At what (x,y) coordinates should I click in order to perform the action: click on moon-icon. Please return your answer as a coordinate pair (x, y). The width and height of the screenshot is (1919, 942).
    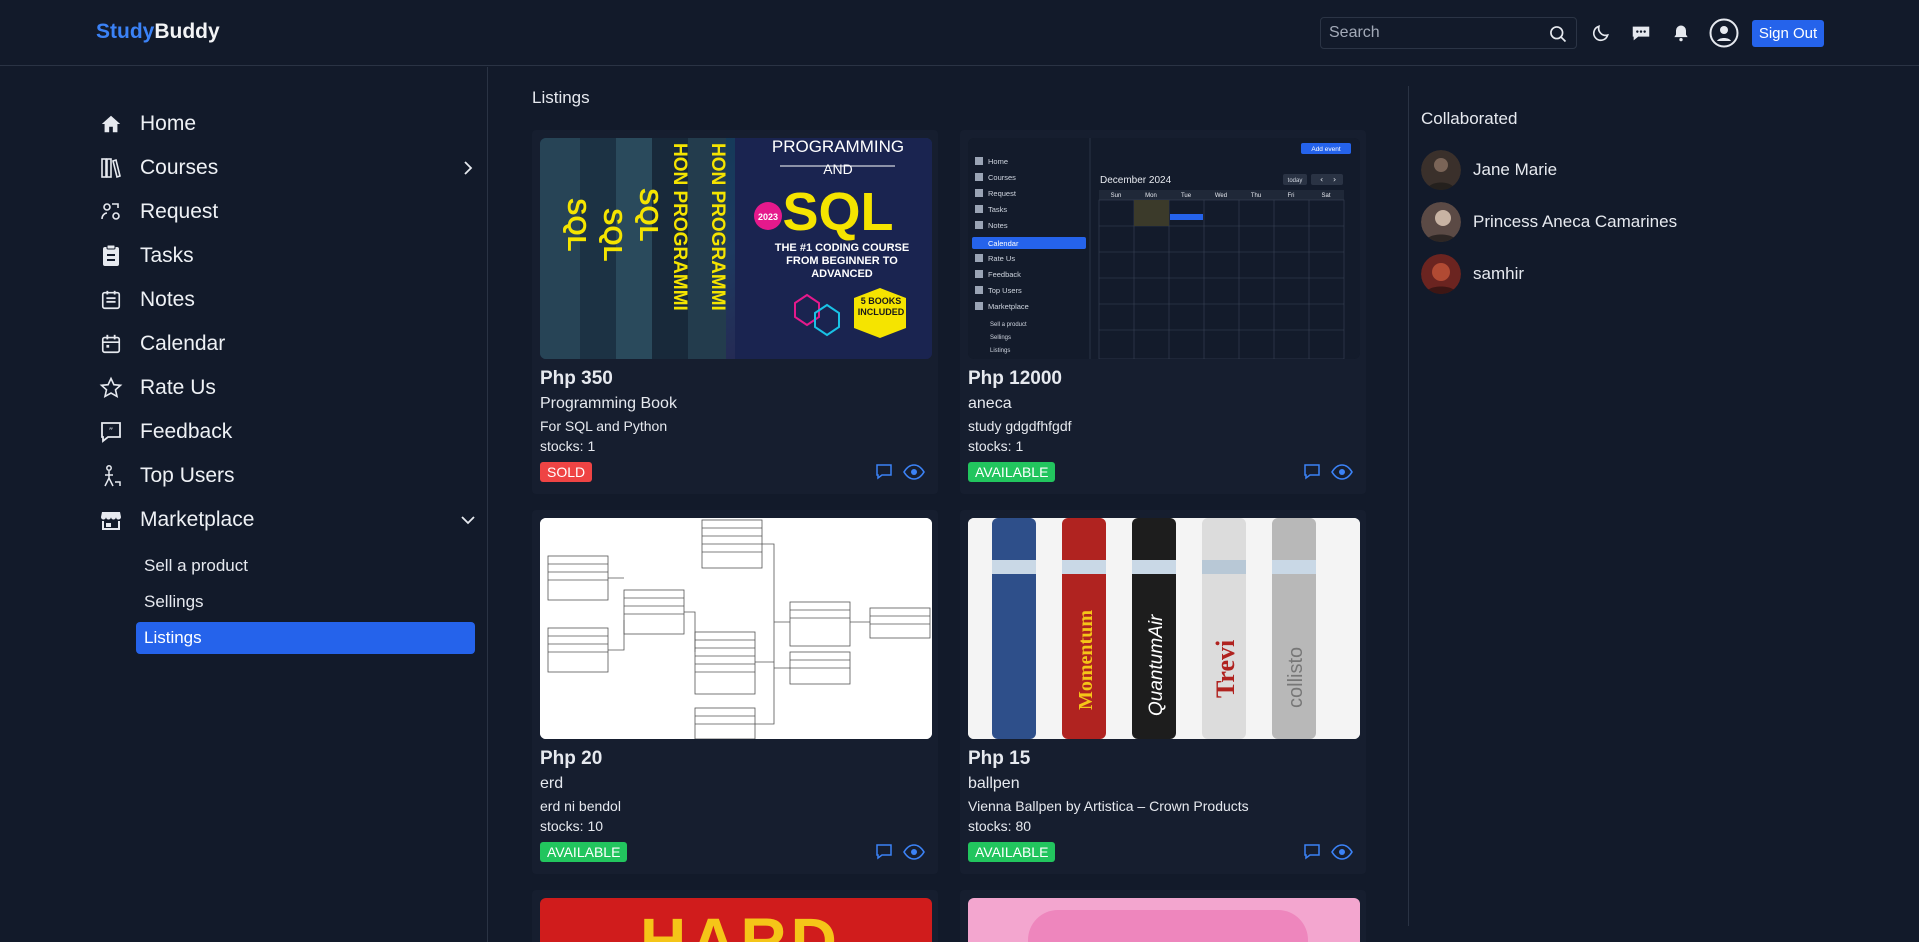
    Looking at the image, I should click on (1601, 33).